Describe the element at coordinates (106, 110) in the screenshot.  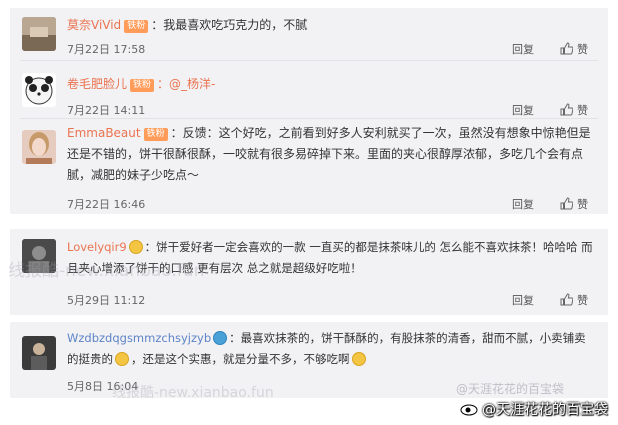
I see `timestamp: 7月22日 14:11` at that location.